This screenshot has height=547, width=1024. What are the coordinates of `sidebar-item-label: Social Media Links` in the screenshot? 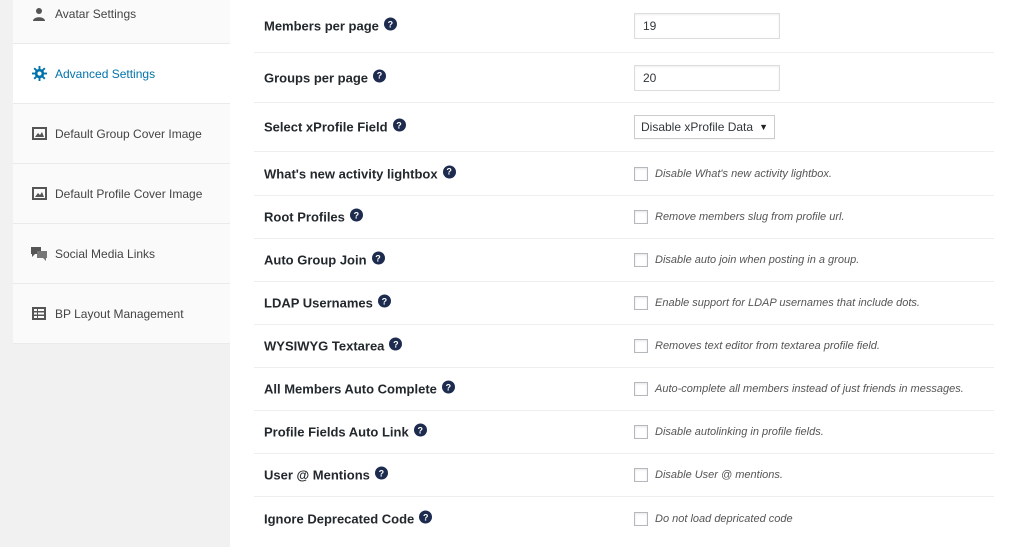 It's located at (105, 253).